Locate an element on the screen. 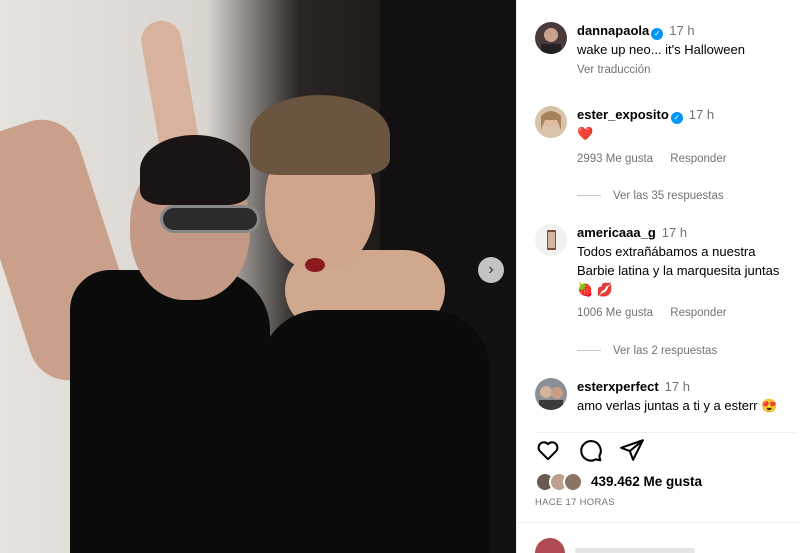 This screenshot has height=553, width=800. translate-link: Ver traducción is located at coordinates (614, 70).